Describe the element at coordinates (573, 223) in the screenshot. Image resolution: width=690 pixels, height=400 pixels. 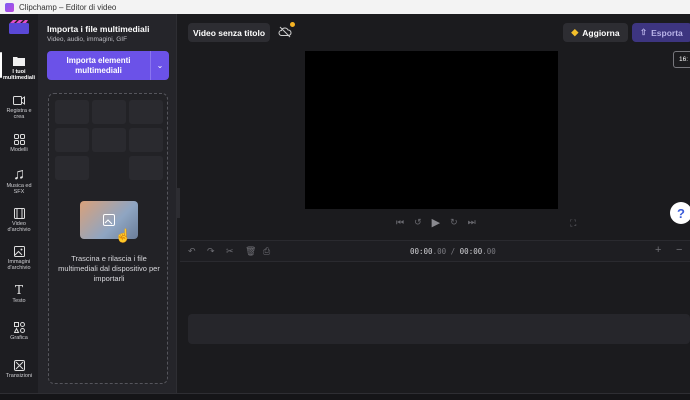
I see `fullscreen-icon: ⛶` at that location.